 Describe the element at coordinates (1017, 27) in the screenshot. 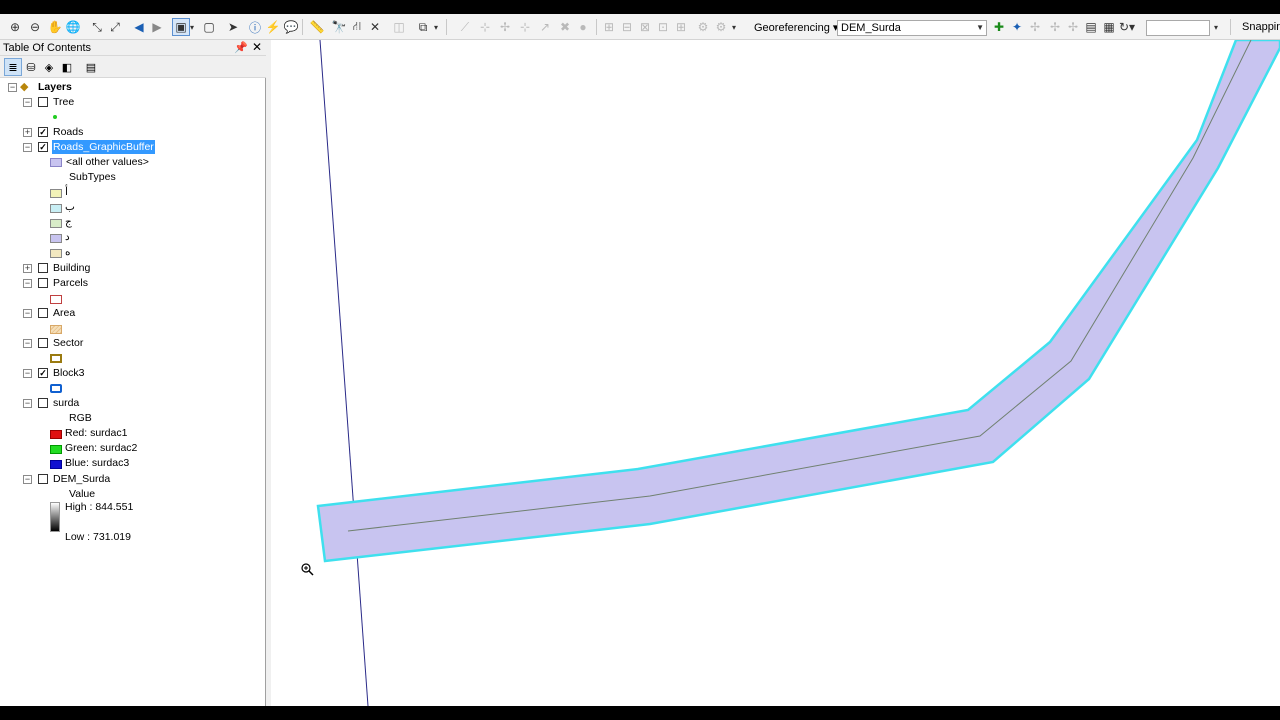

I see `auto-registration-icon: ✦` at that location.